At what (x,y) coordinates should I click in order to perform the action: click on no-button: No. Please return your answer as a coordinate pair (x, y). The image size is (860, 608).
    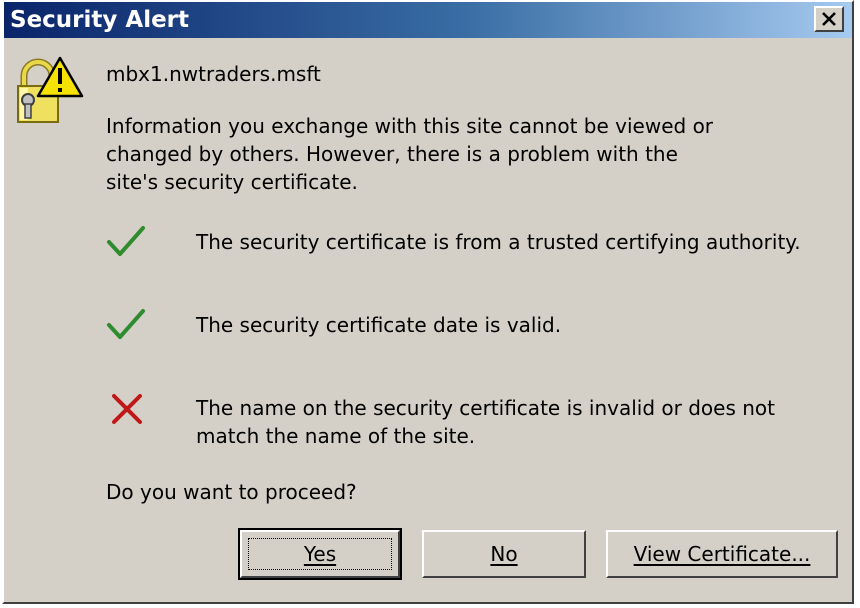
    Looking at the image, I should click on (504, 554).